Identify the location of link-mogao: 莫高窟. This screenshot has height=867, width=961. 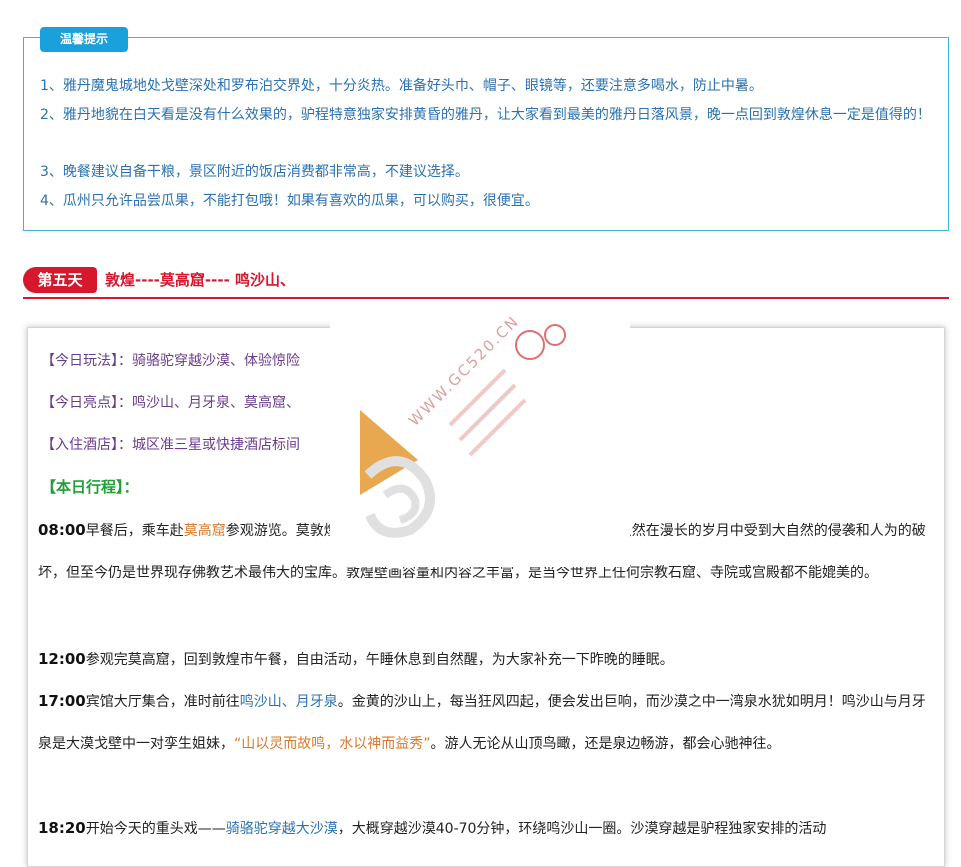
(205, 531).